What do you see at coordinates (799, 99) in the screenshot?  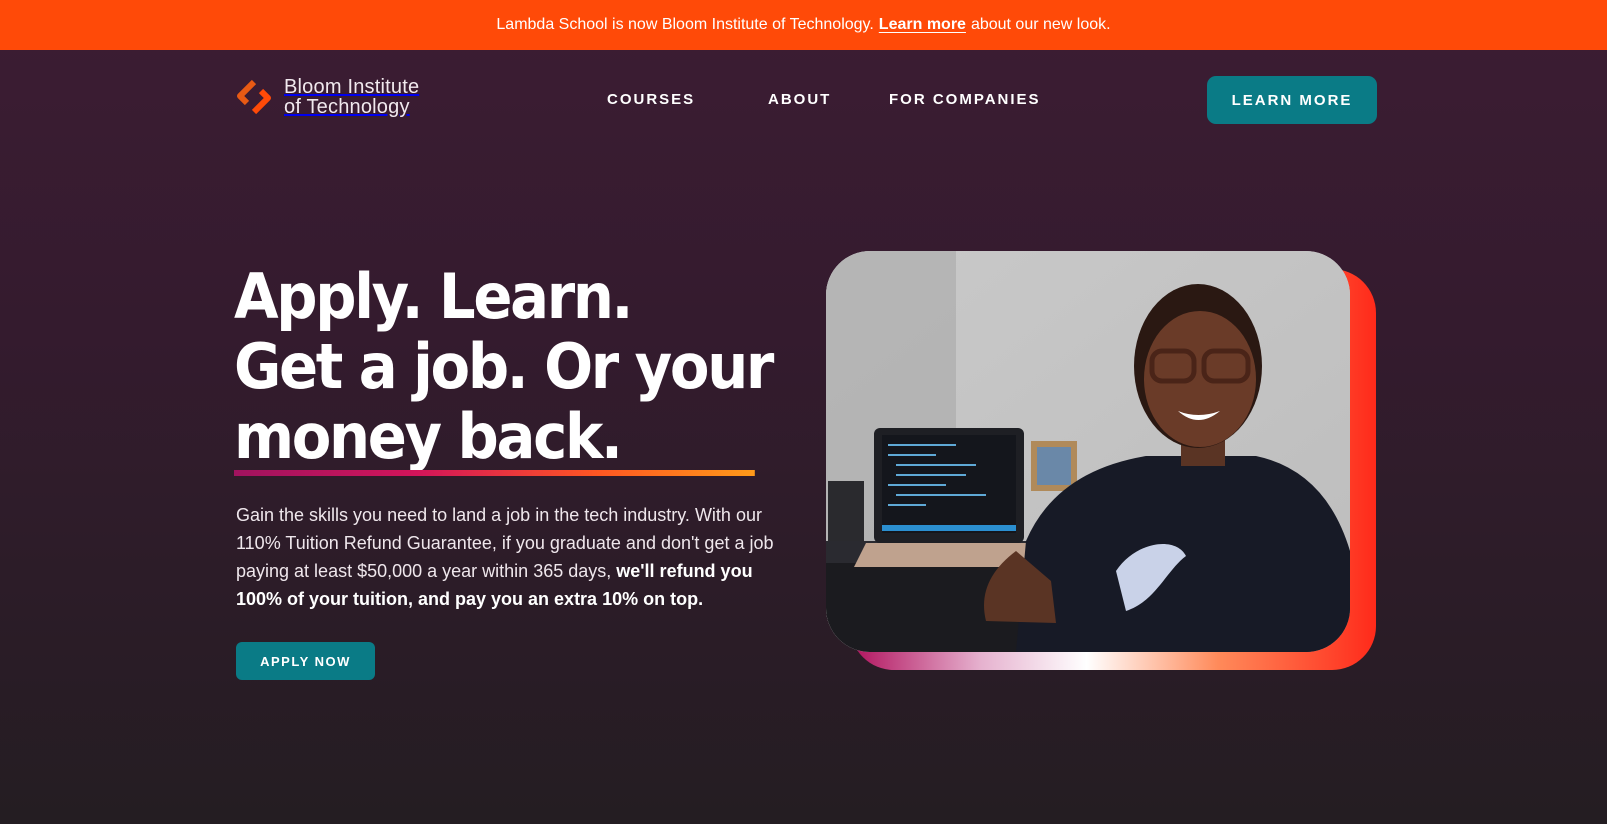 I see `nav-about: ABOUT` at bounding box center [799, 99].